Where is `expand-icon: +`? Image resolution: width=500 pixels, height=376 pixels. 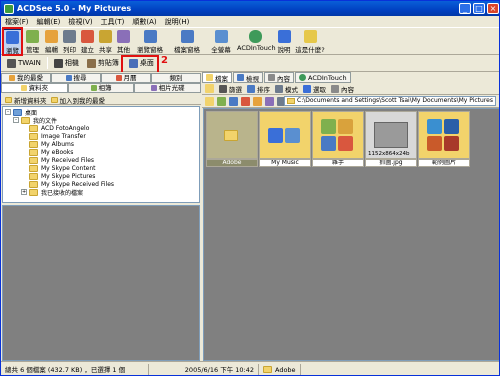
expand-icon: + is located at coordinates (24, 192).